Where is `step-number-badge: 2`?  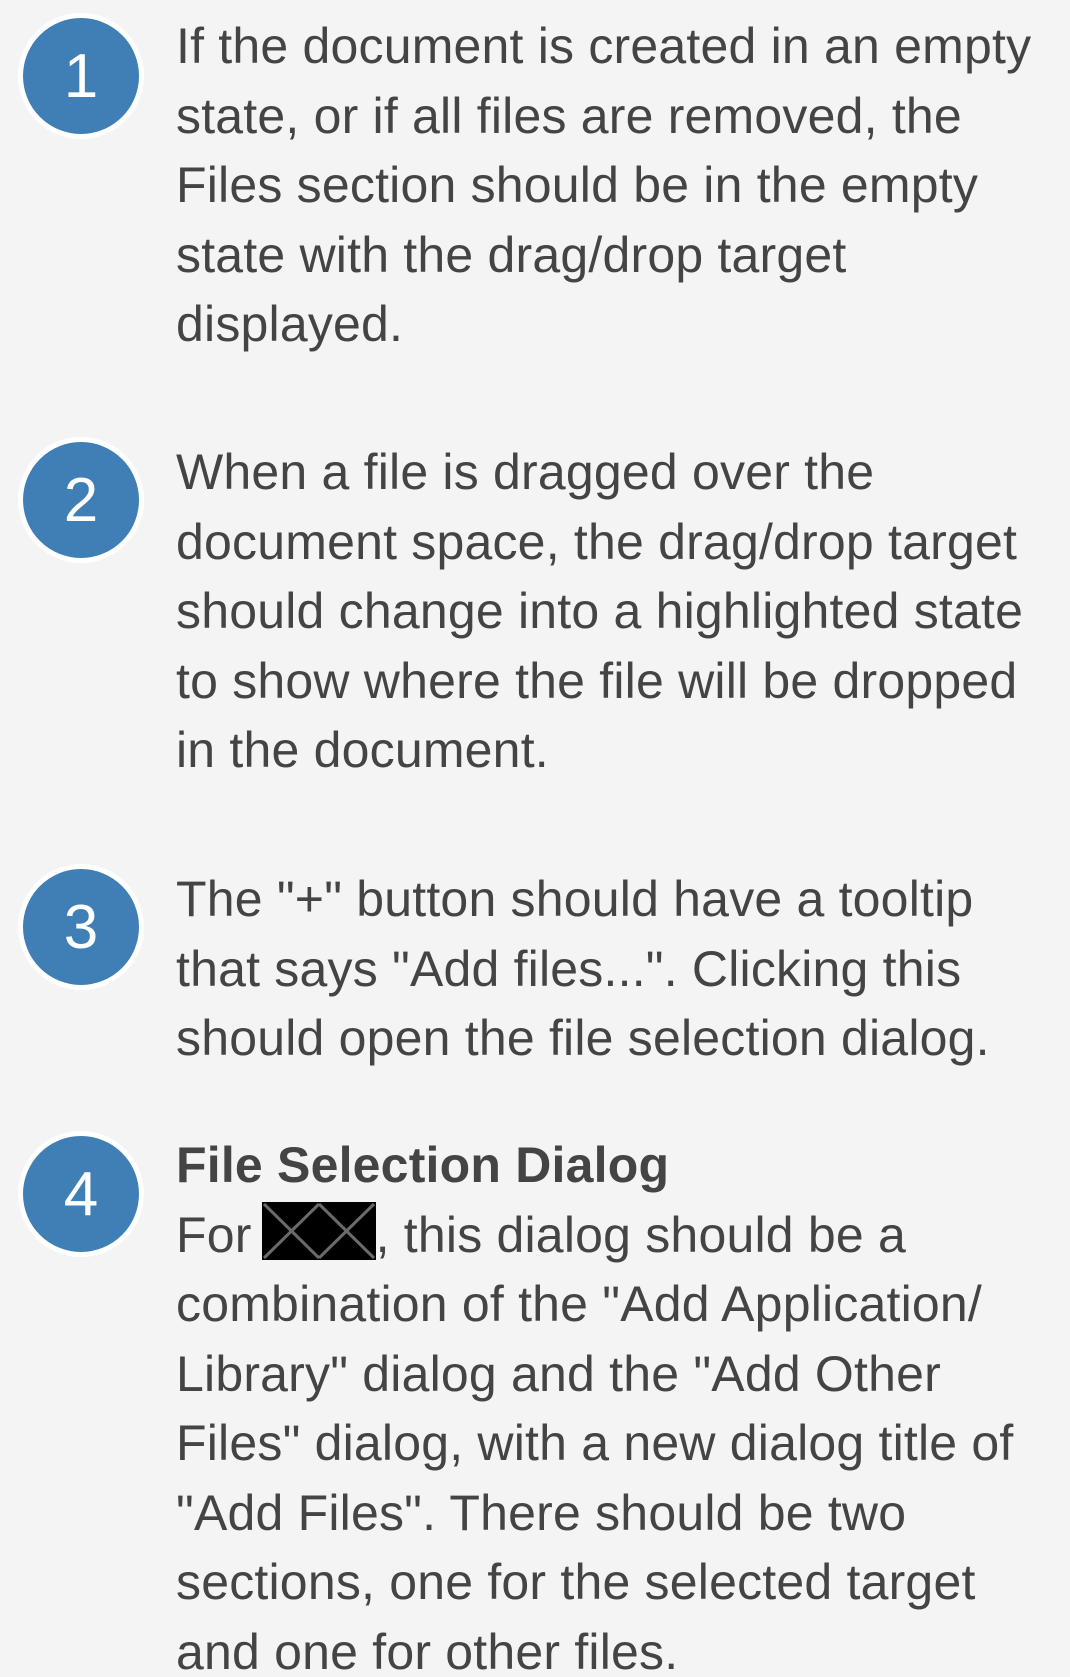 step-number-badge: 2 is located at coordinates (81, 500).